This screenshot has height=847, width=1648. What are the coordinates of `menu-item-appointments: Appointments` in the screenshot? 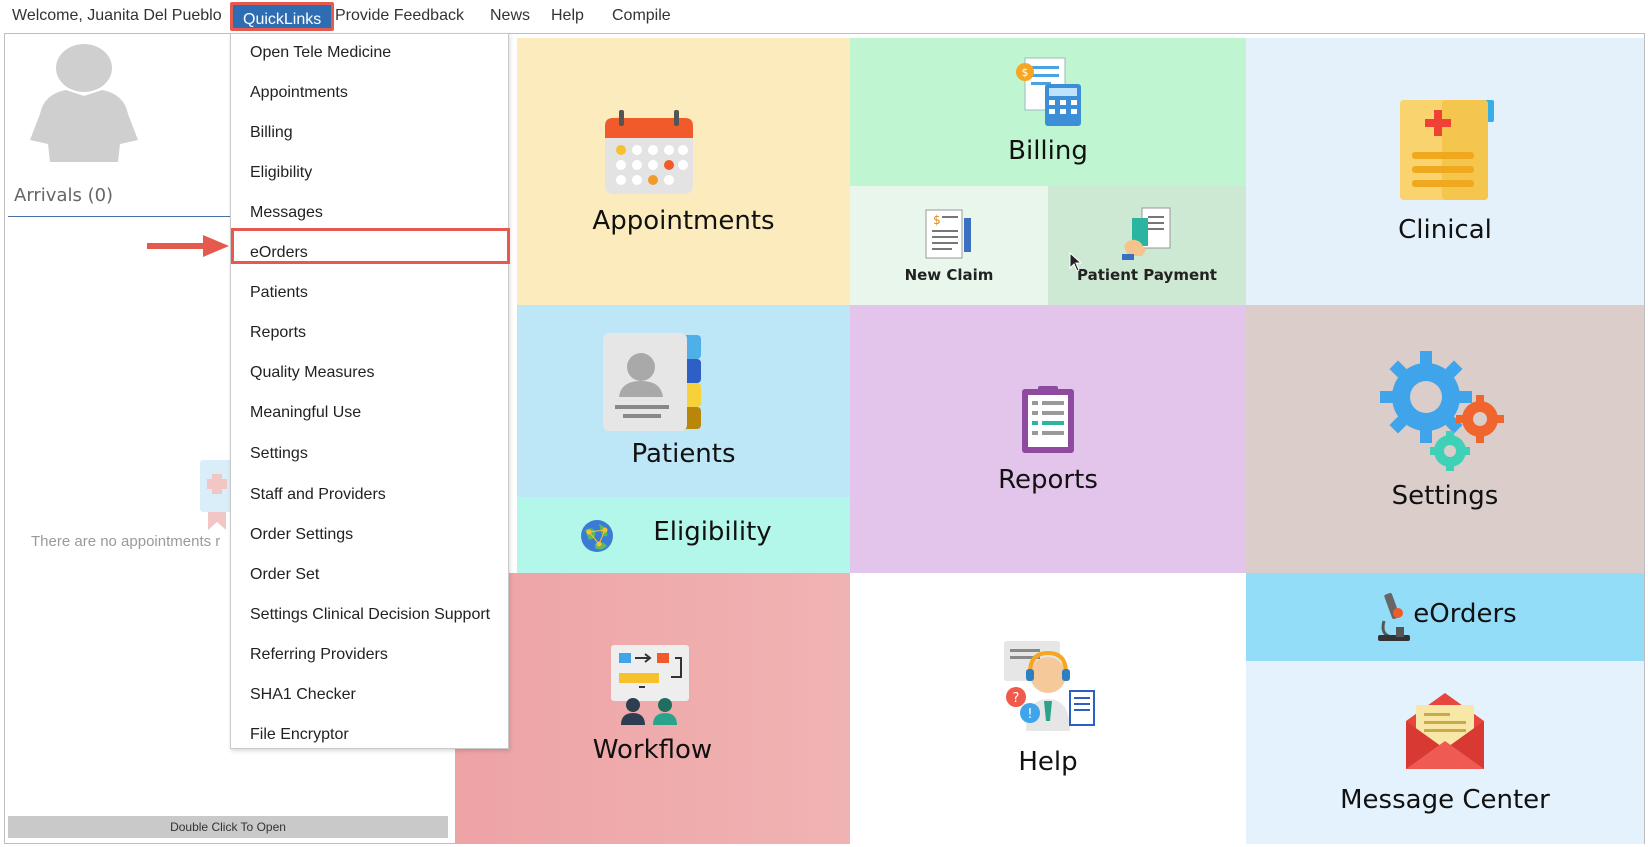 It's located at (299, 93).